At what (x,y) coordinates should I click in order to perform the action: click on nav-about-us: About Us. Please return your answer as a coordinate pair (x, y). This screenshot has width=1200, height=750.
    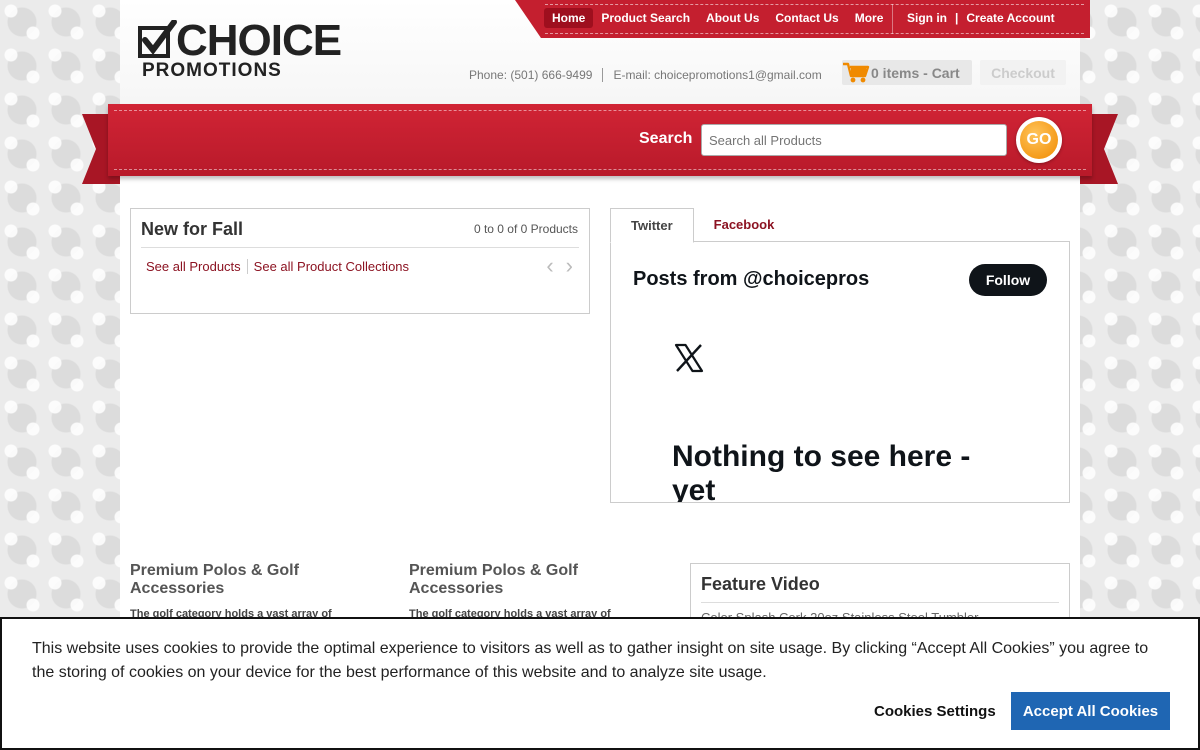
    Looking at the image, I should click on (732, 18).